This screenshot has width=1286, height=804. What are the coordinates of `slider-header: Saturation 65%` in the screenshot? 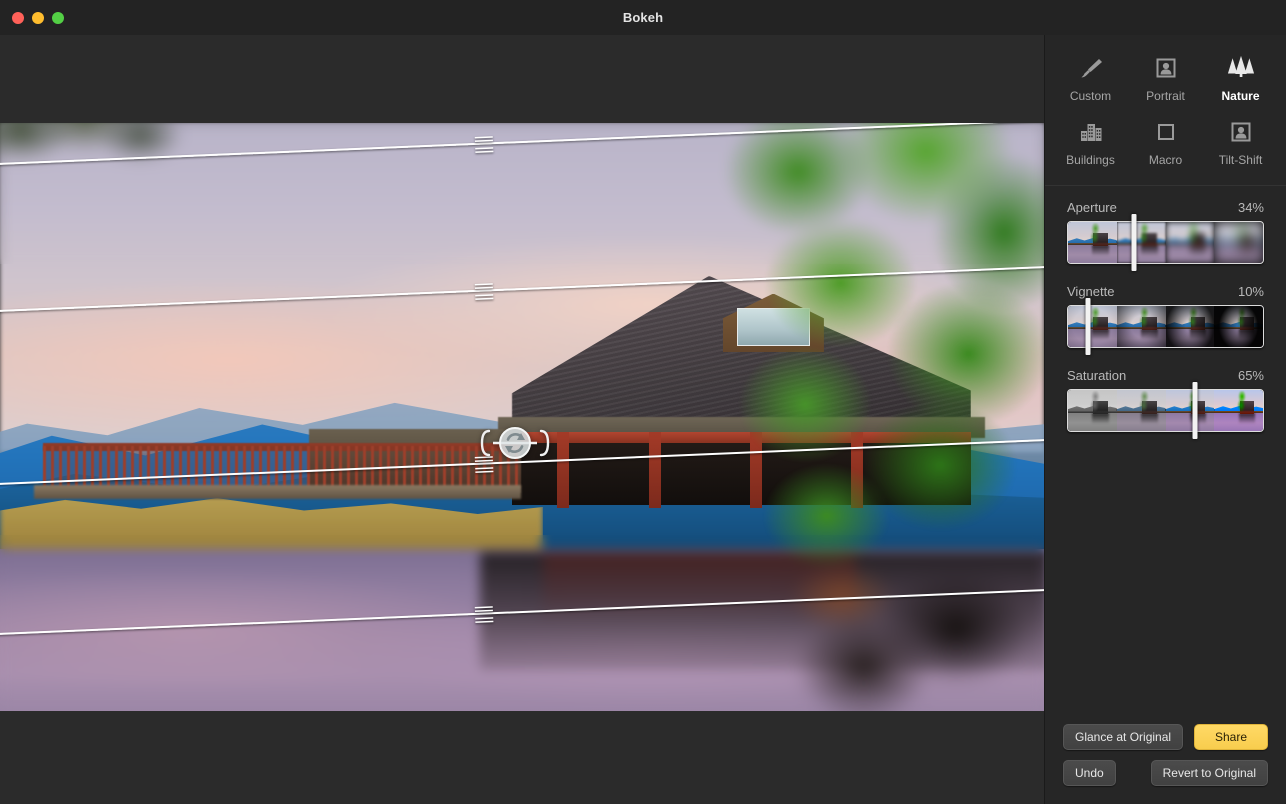 It's located at (1165, 375).